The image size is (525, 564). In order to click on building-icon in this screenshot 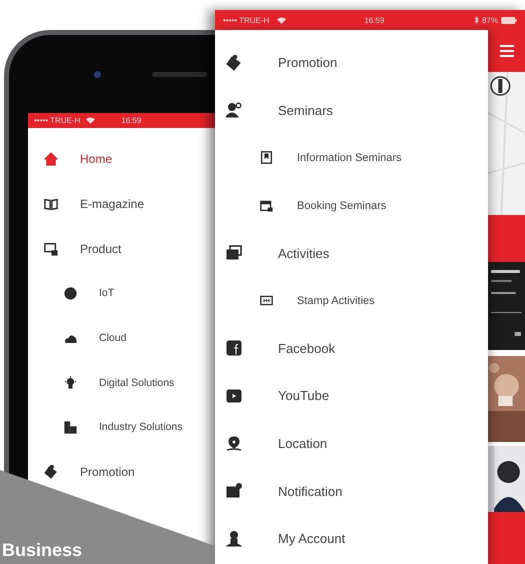, I will do `click(70, 427)`.